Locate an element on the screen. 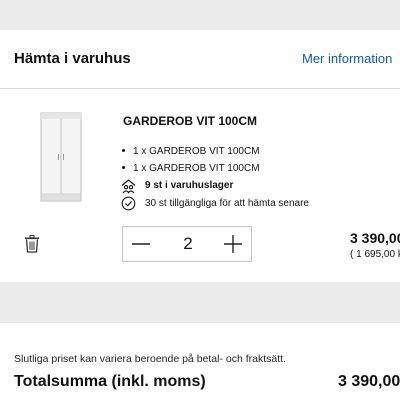  minus-icon is located at coordinates (141, 244).